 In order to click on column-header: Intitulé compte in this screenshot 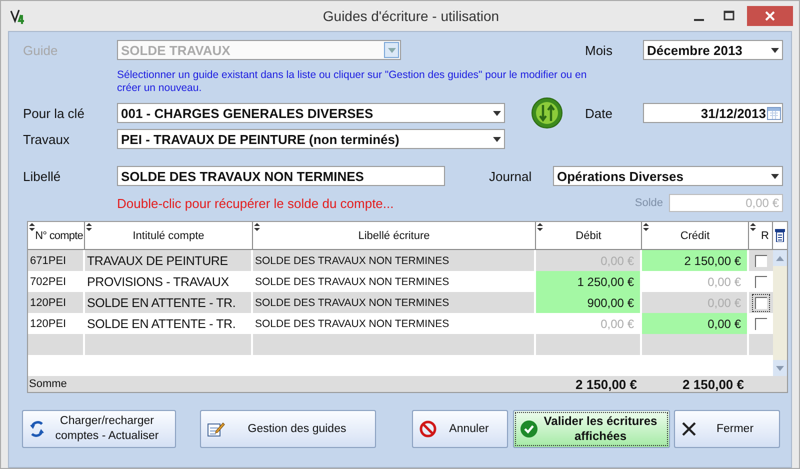, I will do `click(169, 235)`.